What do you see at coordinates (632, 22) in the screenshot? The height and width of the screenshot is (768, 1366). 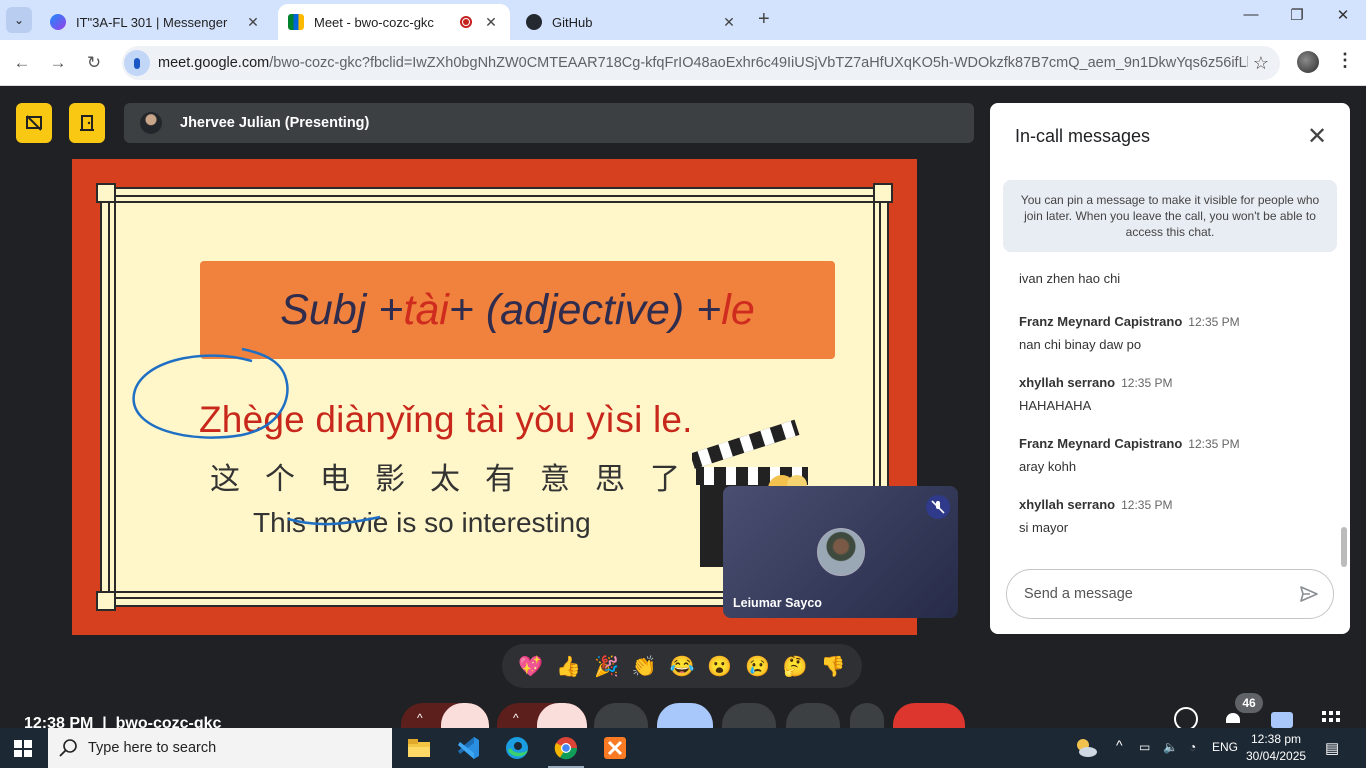 I see `tab-github: GitHub ✕` at bounding box center [632, 22].